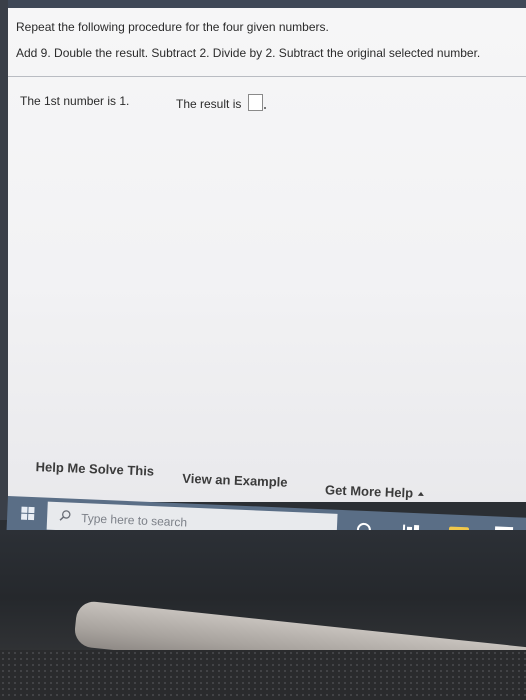 Image resolution: width=526 pixels, height=700 pixels. What do you see at coordinates (267, 76) in the screenshot?
I see `divider` at bounding box center [267, 76].